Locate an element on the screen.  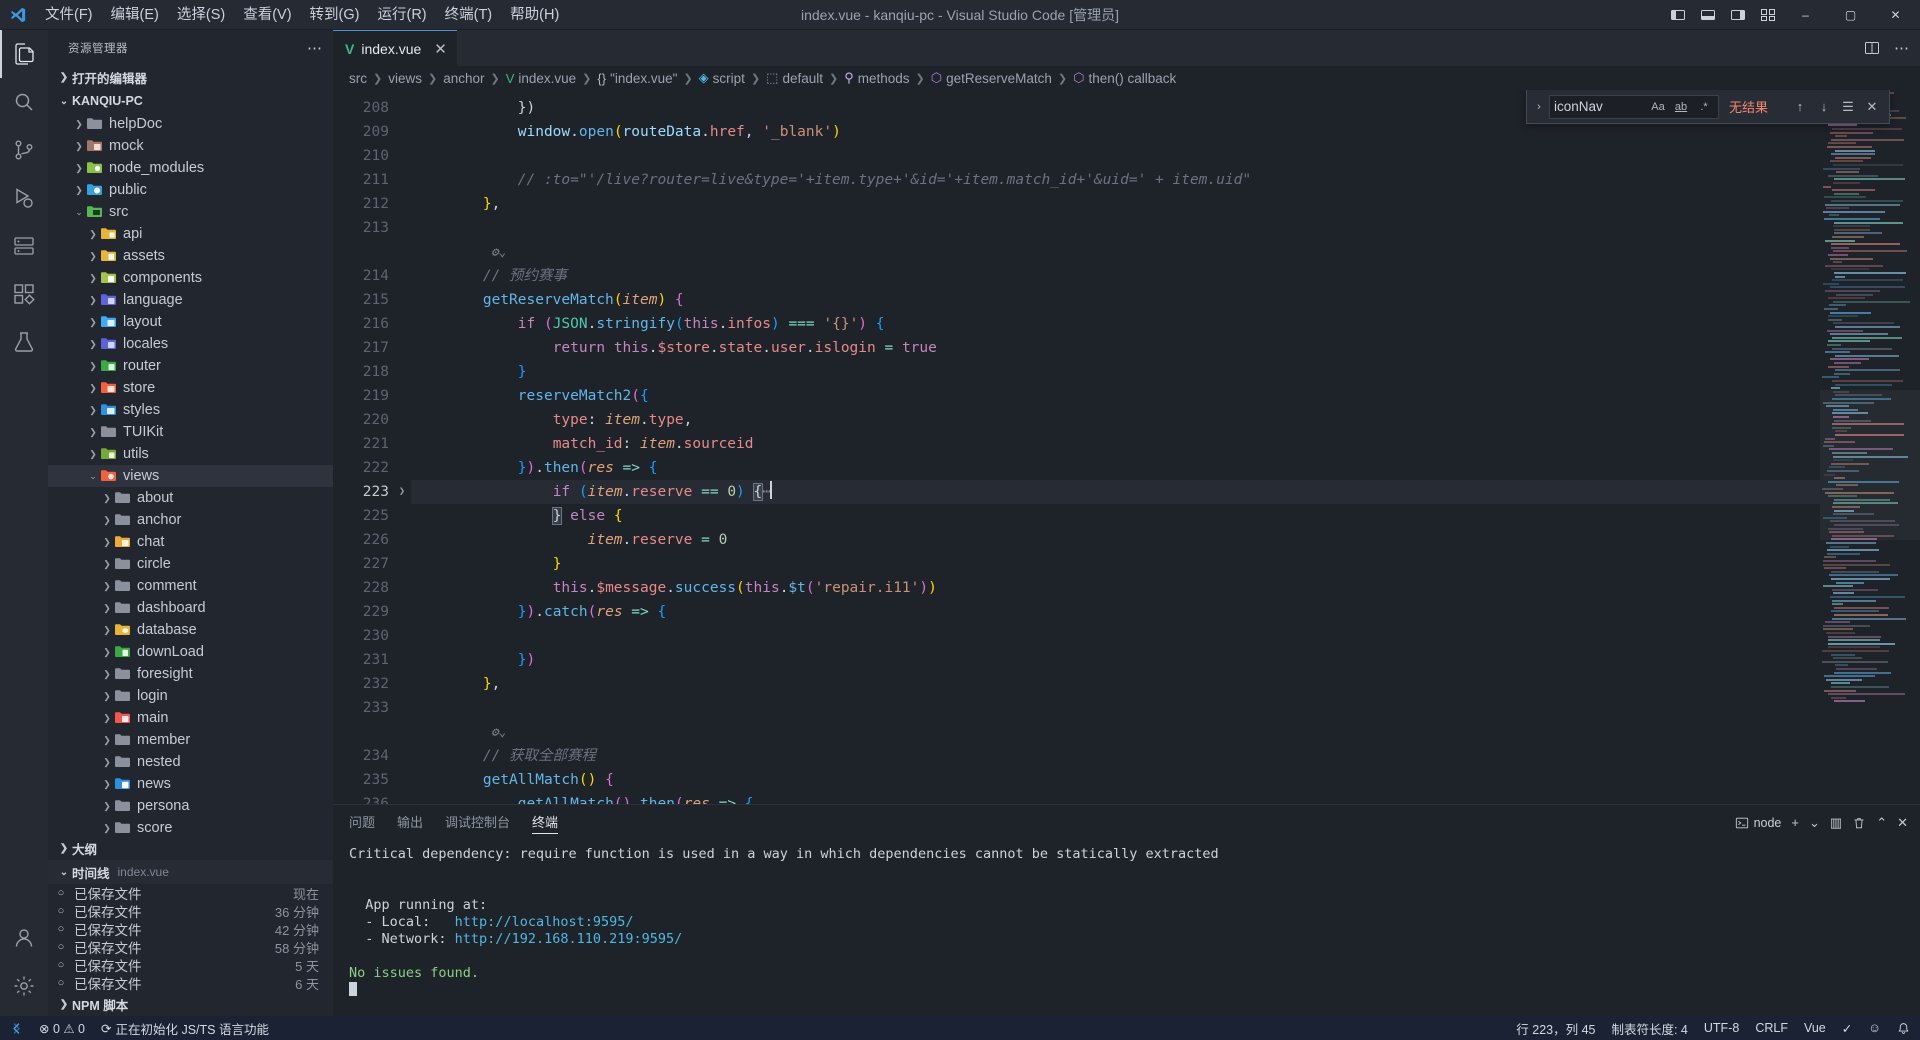
close-tab-icon: ✕ is located at coordinates (440, 49).